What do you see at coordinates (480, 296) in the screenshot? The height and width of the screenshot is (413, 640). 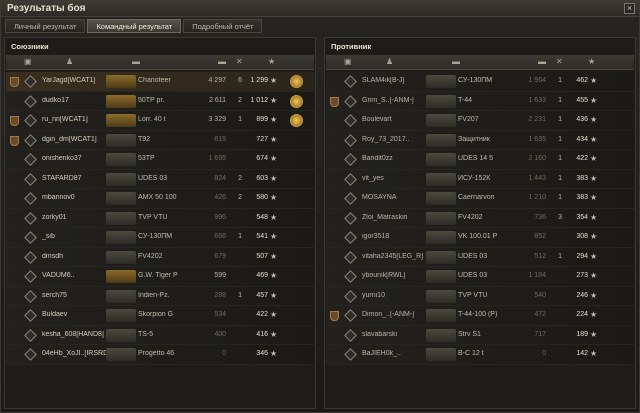 I see `table-row: yurni10 TVP VTU 540 246 ★` at bounding box center [480, 296].